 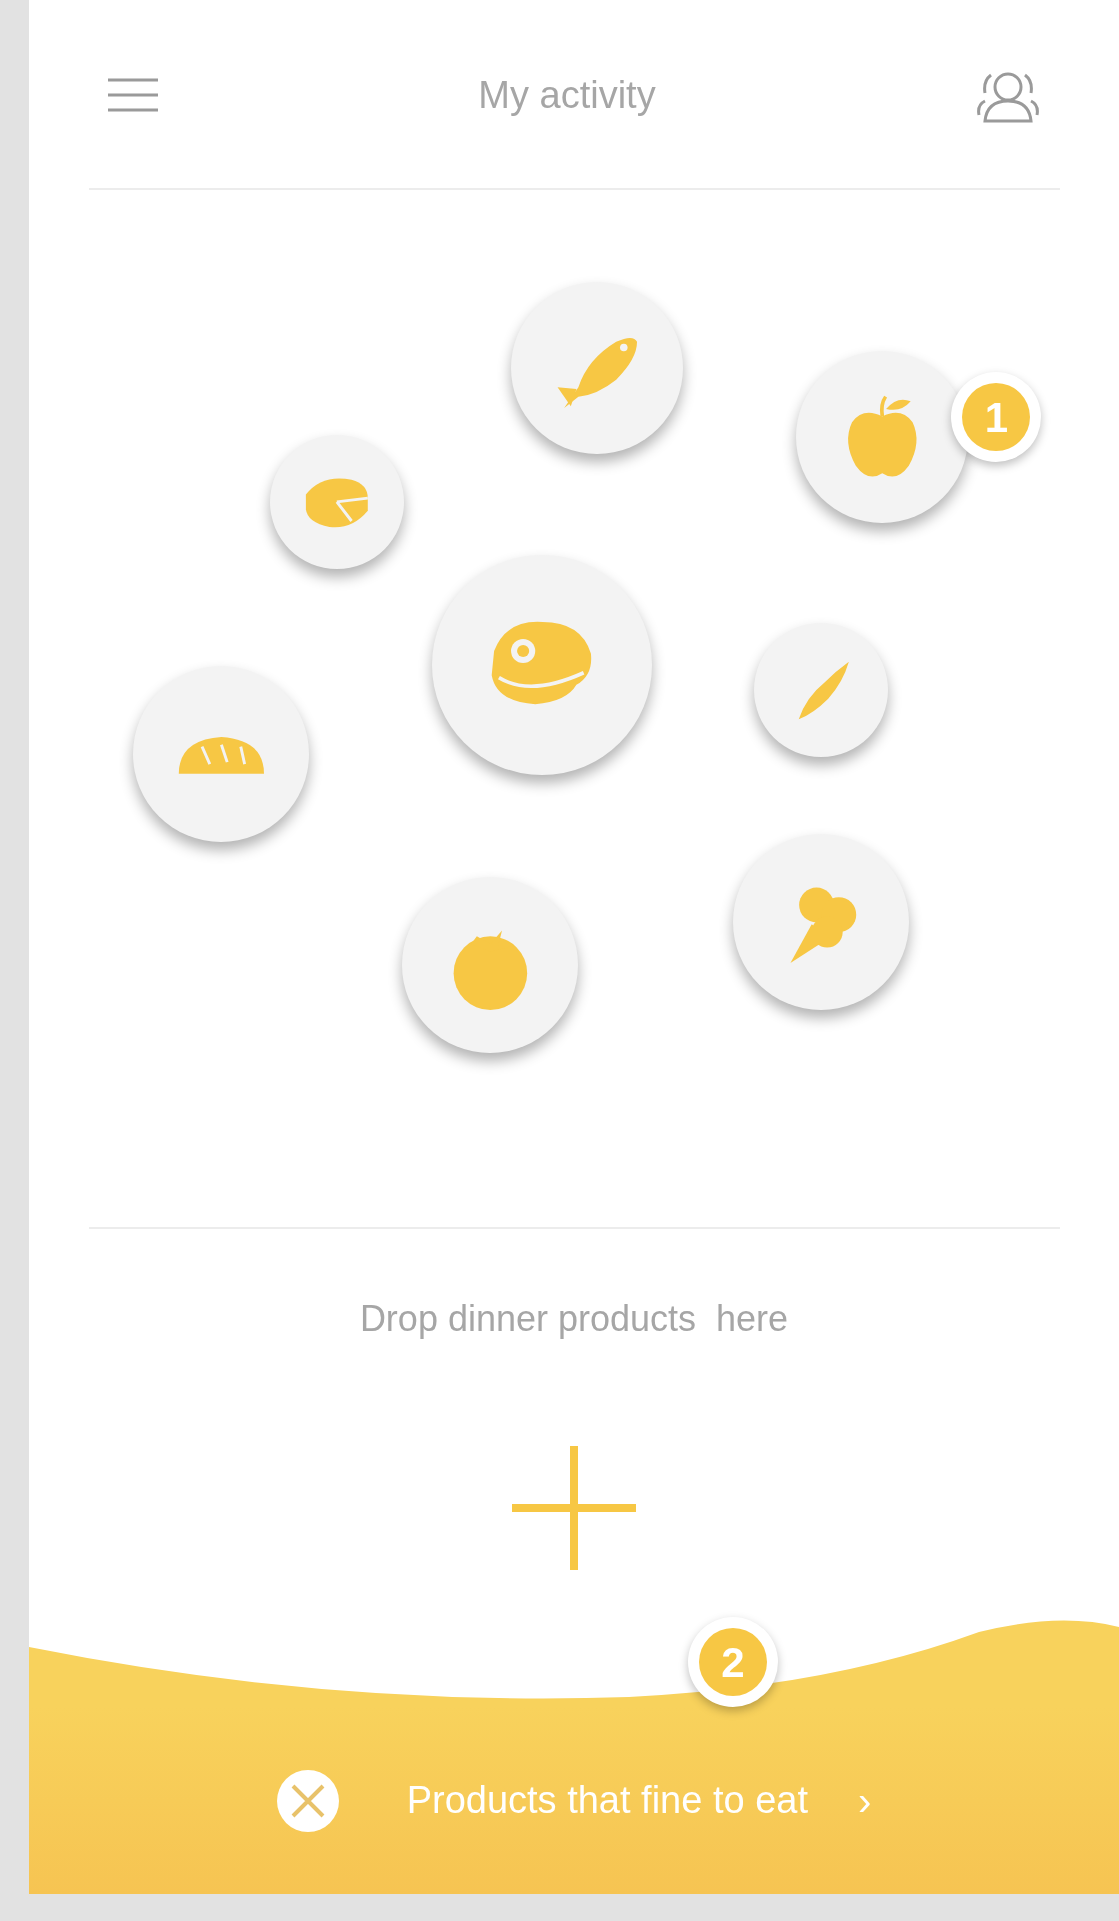 What do you see at coordinates (133, 95) in the screenshot?
I see `menu-icon` at bounding box center [133, 95].